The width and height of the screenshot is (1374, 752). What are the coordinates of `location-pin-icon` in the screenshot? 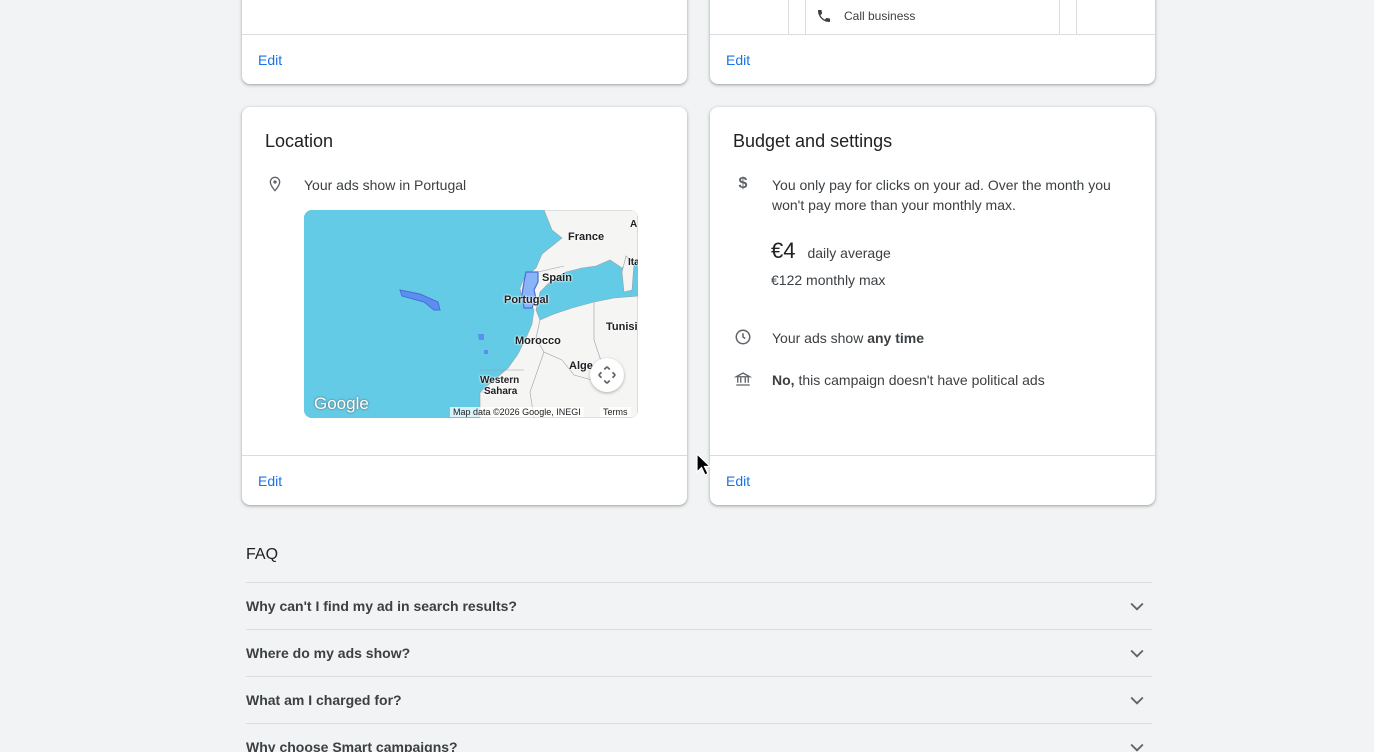 It's located at (275, 184).